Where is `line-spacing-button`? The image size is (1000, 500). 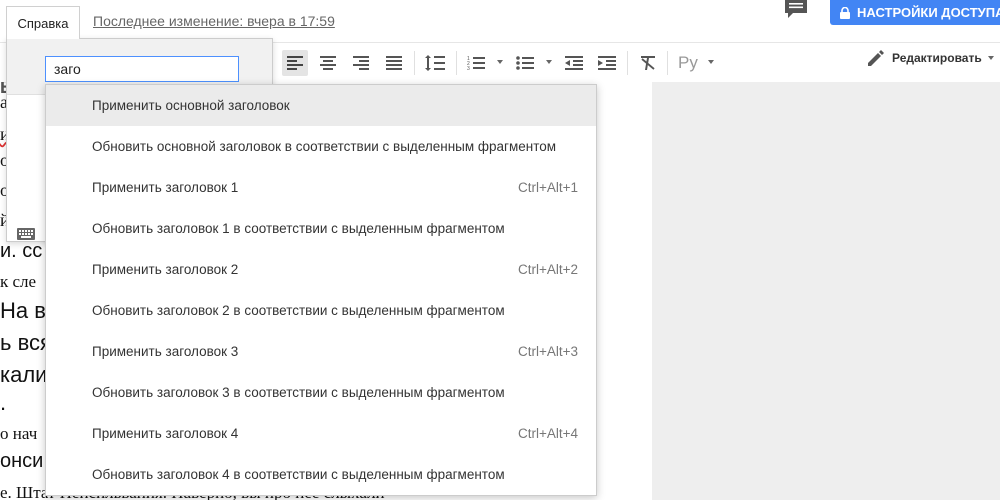 line-spacing-button is located at coordinates (435, 63).